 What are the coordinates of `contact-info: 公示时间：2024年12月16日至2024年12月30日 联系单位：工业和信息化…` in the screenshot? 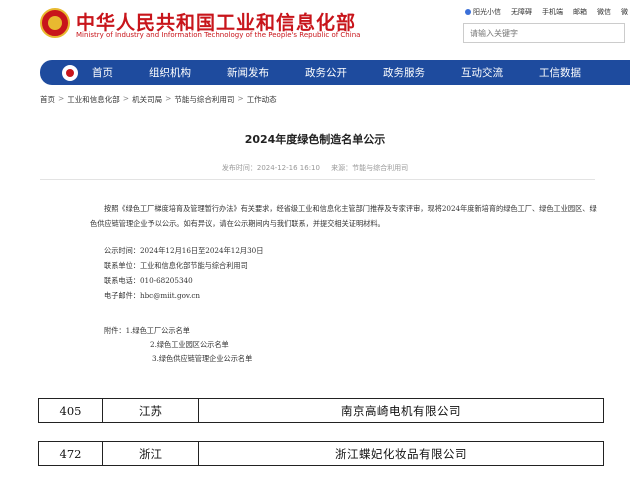 It's located at (183, 273).